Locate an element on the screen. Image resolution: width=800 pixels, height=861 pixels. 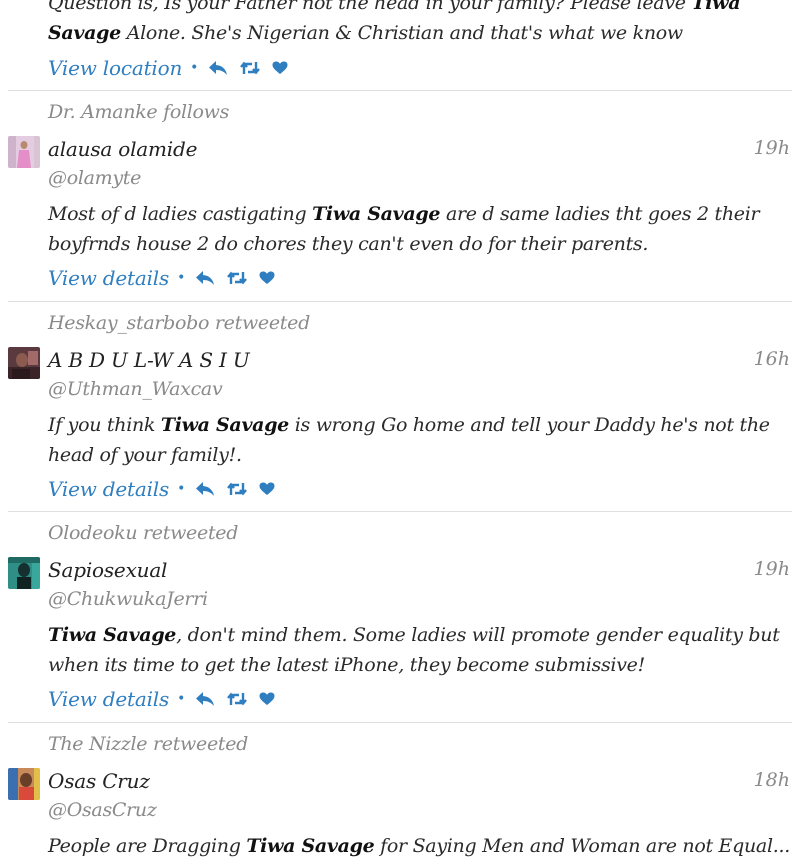
social-context: Heskay_starbobo retweeted is located at coordinates (179, 323).